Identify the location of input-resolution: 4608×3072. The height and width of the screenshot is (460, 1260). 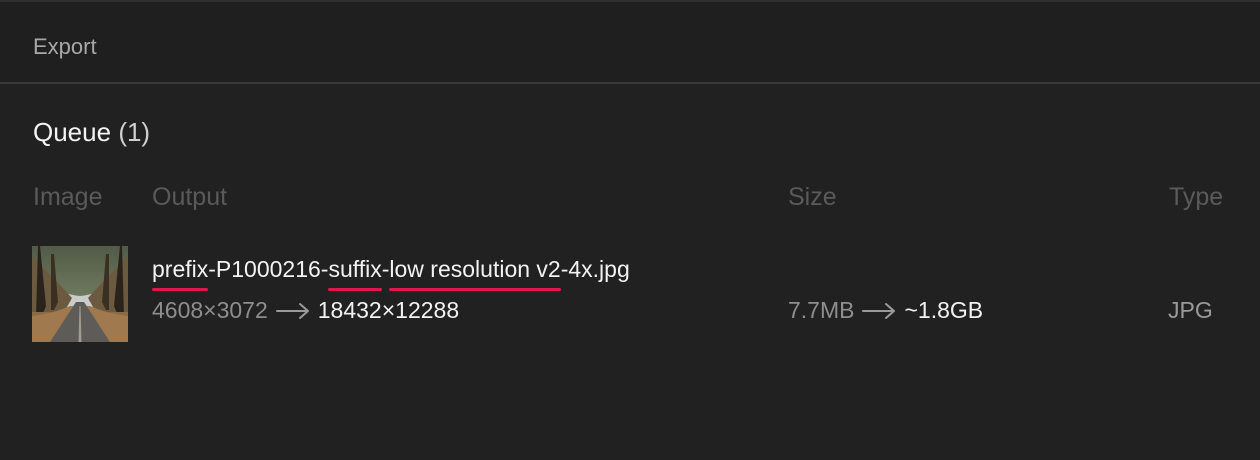
(210, 310).